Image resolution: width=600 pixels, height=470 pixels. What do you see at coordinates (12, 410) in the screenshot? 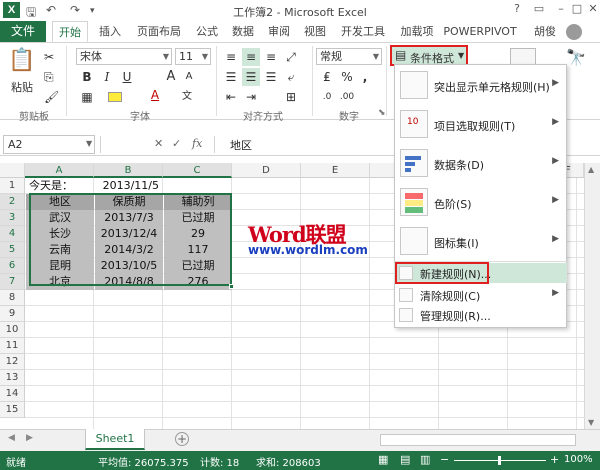
I see `row-header: 15` at bounding box center [12, 410].